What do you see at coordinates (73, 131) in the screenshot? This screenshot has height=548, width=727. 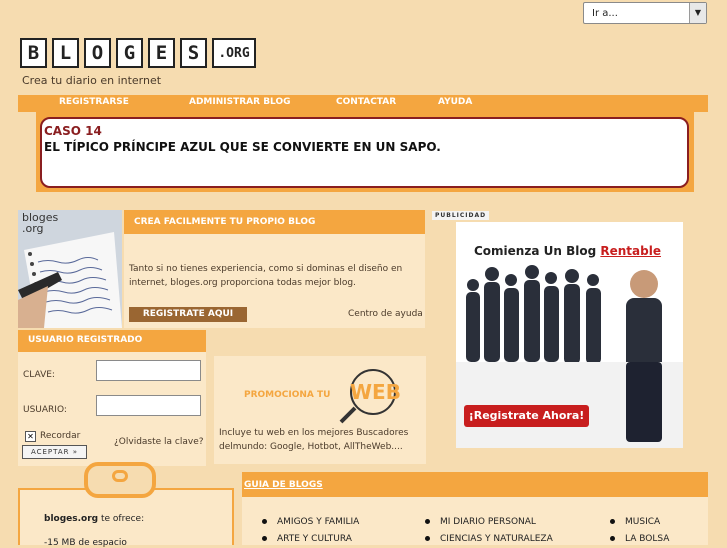 I see `banner-case: CASO 14` at bounding box center [73, 131].